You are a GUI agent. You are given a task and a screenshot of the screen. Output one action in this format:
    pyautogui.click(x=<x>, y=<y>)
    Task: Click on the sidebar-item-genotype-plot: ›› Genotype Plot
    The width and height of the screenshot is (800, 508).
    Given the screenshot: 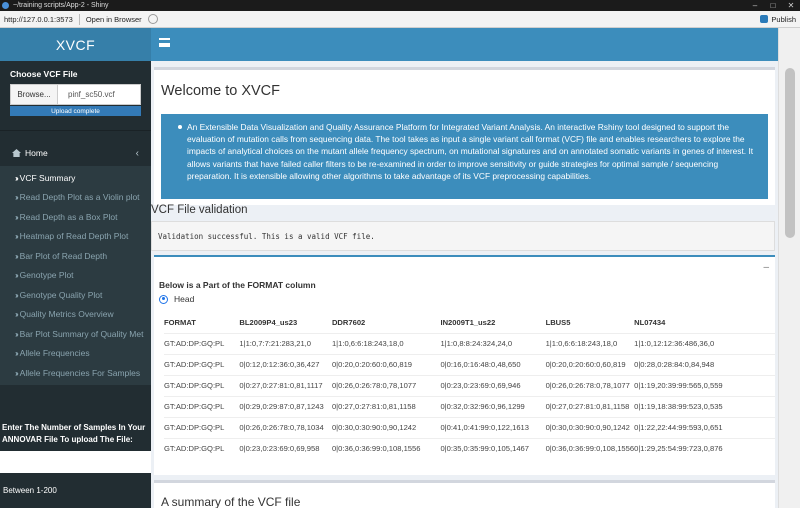 What is the action you would take?
    pyautogui.click(x=75, y=276)
    